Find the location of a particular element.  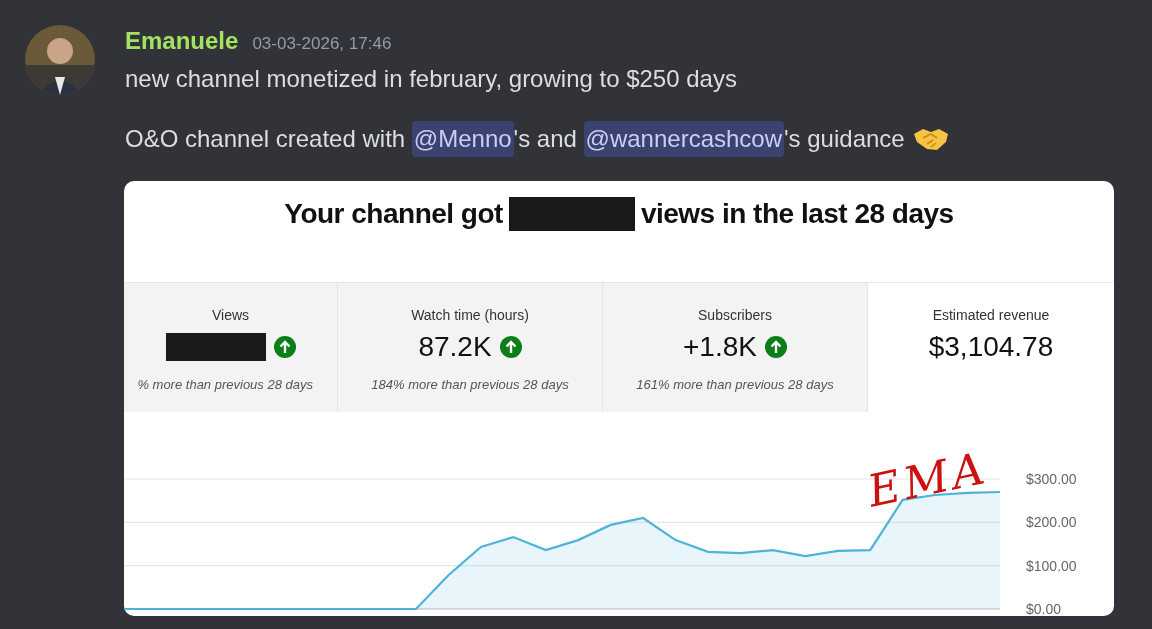

metric-tab: Views % more than previous 28 days is located at coordinates (231, 347).